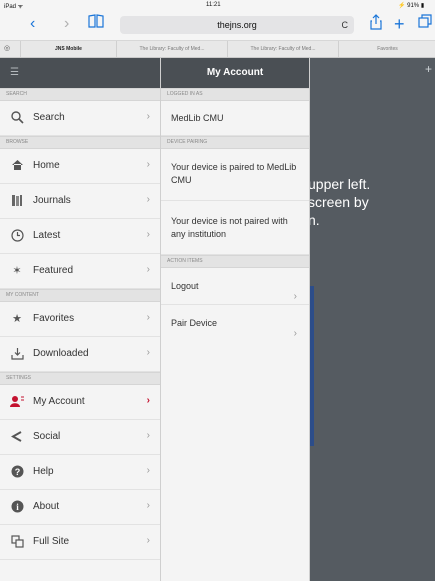 The height and width of the screenshot is (581, 435). Describe the element at coordinates (43, 471) in the screenshot. I see `menu-item-label: Help` at that location.